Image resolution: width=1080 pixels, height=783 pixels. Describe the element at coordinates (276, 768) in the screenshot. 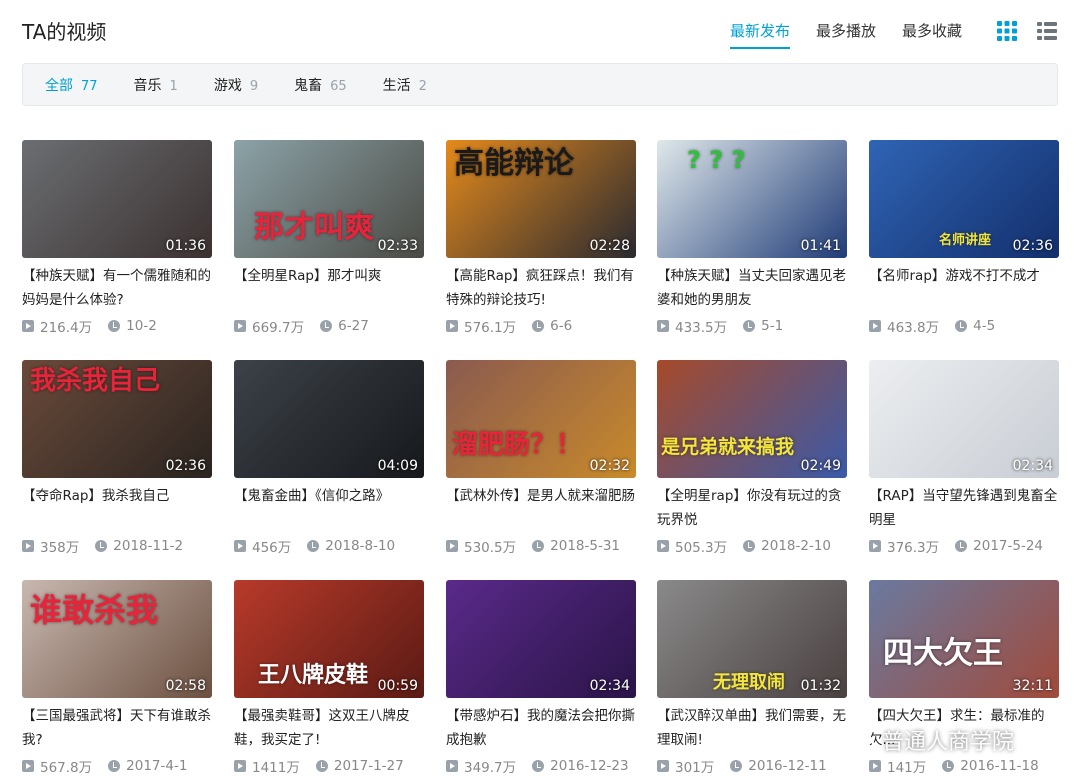

I see `play-count: 1411万` at that location.